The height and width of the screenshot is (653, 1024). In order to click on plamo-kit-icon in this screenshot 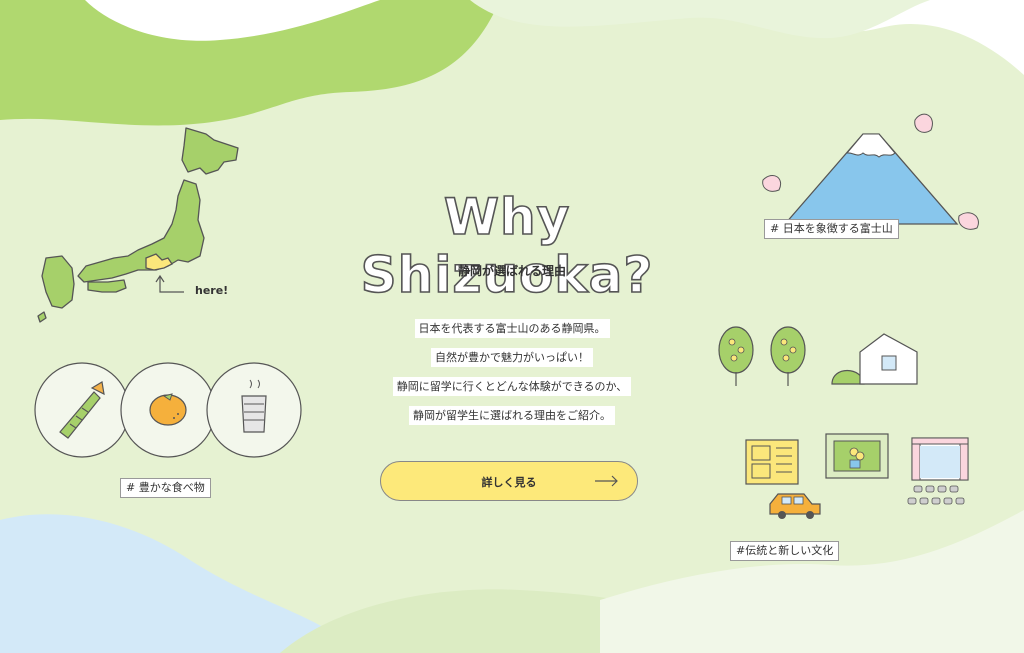, I will do `click(772, 462)`.